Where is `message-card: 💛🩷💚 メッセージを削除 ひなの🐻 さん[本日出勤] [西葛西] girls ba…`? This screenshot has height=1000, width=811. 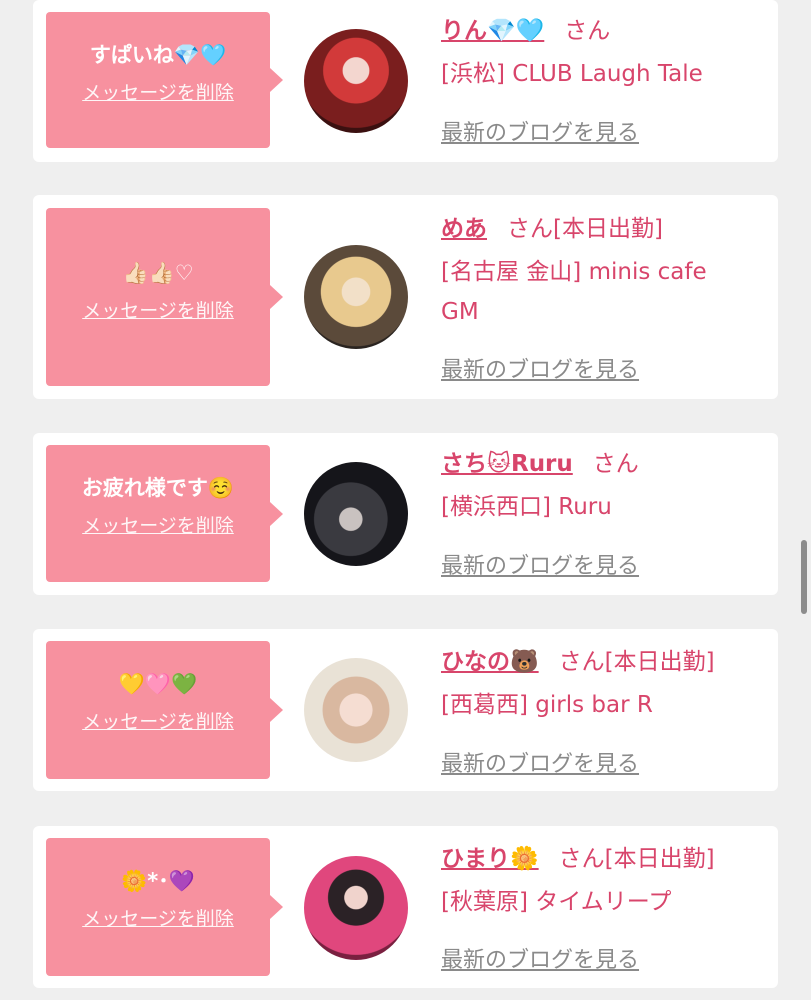 message-card: 💛🩷💚 メッセージを削除 ひなの🐻 さん[本日出勤] [西葛西] girls ba… is located at coordinates (405, 710).